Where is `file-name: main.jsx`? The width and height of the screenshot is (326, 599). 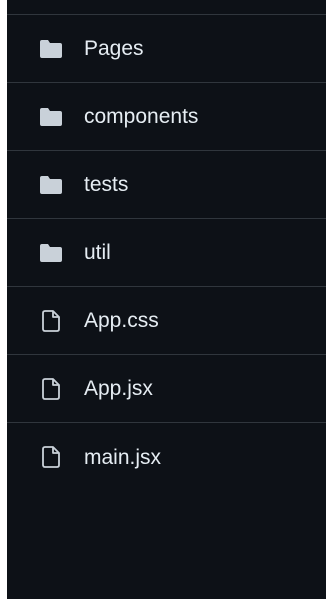
file-name: main.jsx is located at coordinates (122, 457).